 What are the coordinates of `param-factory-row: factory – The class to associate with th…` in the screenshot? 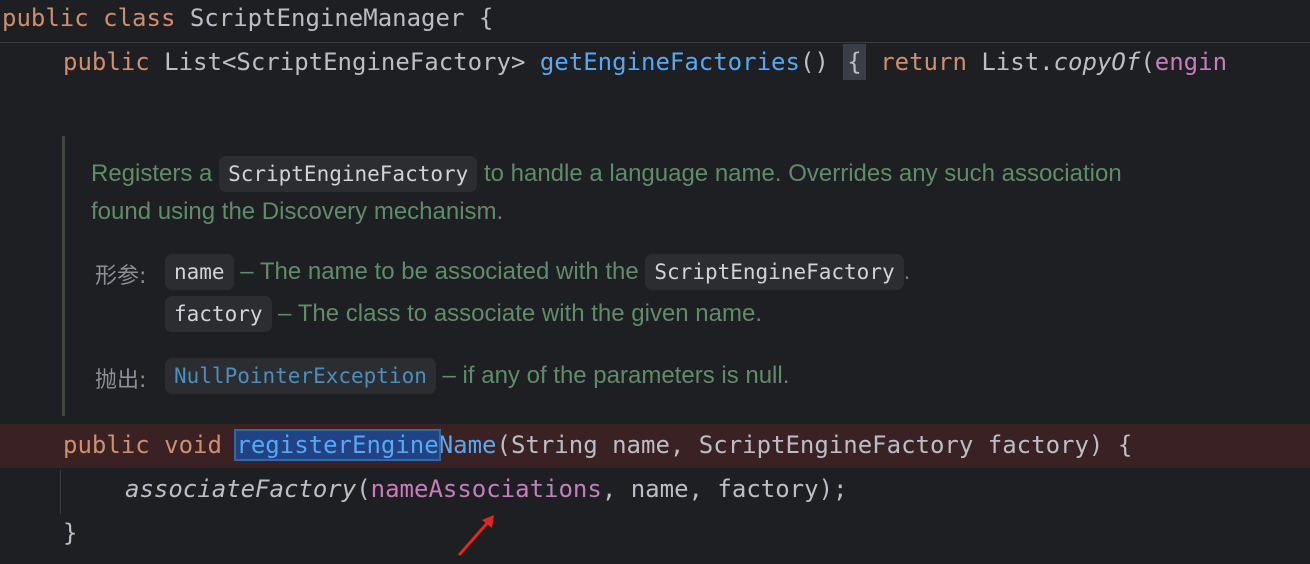 It's located at (463, 314).